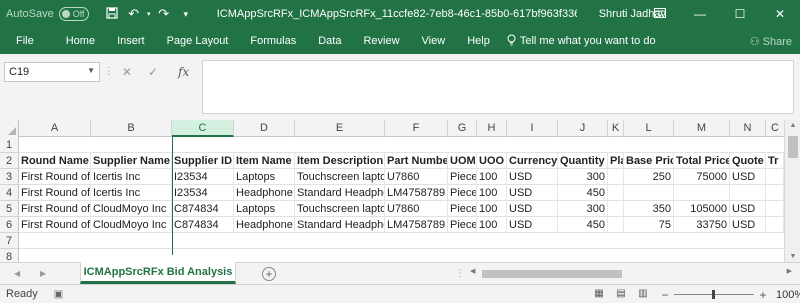 Image resolution: width=800 pixels, height=303 pixels. What do you see at coordinates (660, 14) in the screenshot?
I see `ribbon-display-icon` at bounding box center [660, 14].